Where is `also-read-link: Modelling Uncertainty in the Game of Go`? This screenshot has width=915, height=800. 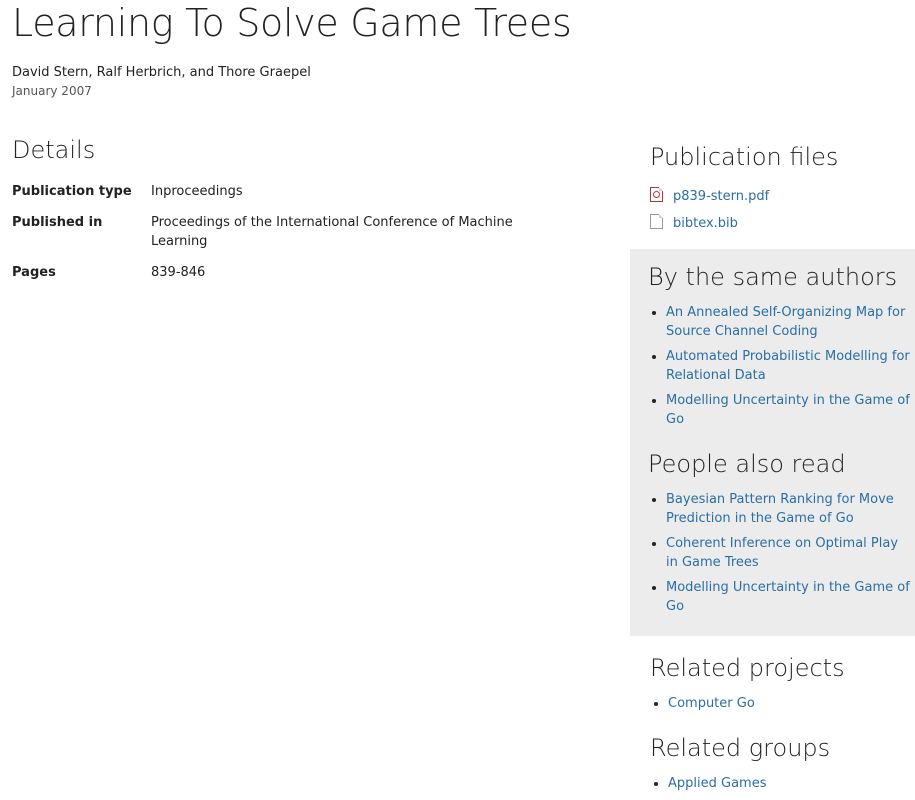 also-read-link: Modelling Uncertainty in the Game of Go is located at coordinates (788, 597).